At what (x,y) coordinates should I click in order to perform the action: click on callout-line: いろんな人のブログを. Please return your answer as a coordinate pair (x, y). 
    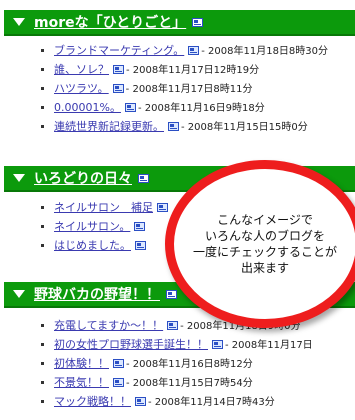
    Looking at the image, I should click on (264, 236).